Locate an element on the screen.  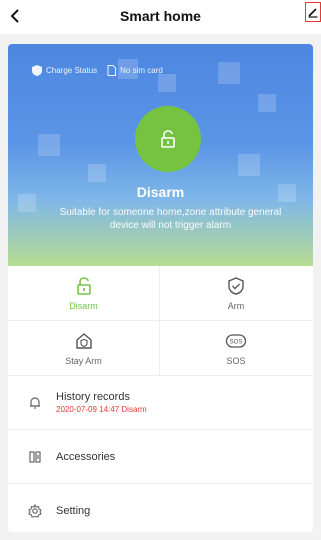
mode-label: Stay Arm is located at coordinates (83, 360).